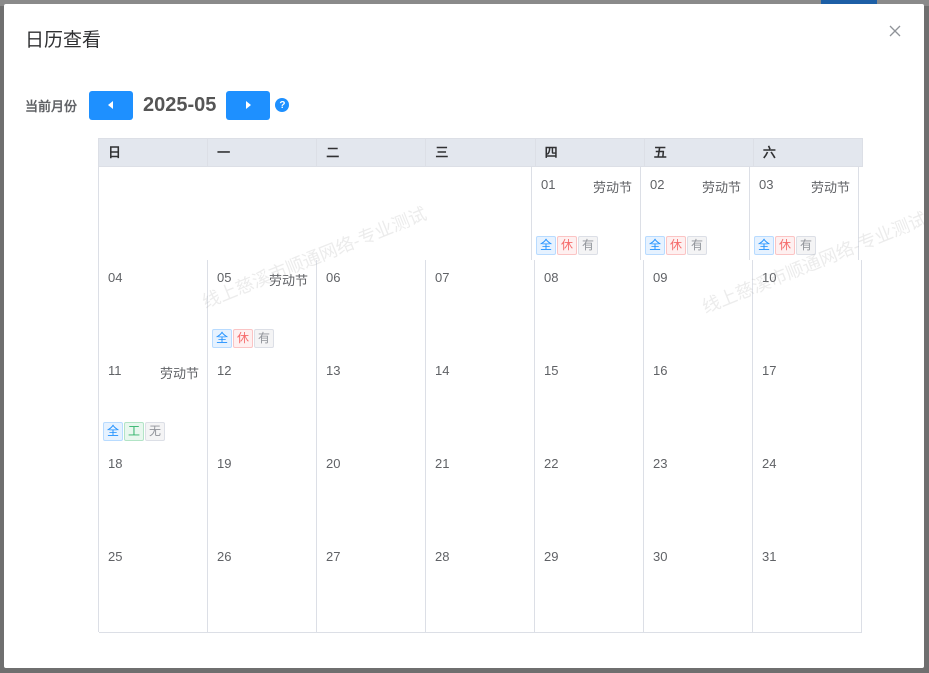 The image size is (929, 673). Describe the element at coordinates (442, 556) in the screenshot. I see `day-number: 28` at that location.